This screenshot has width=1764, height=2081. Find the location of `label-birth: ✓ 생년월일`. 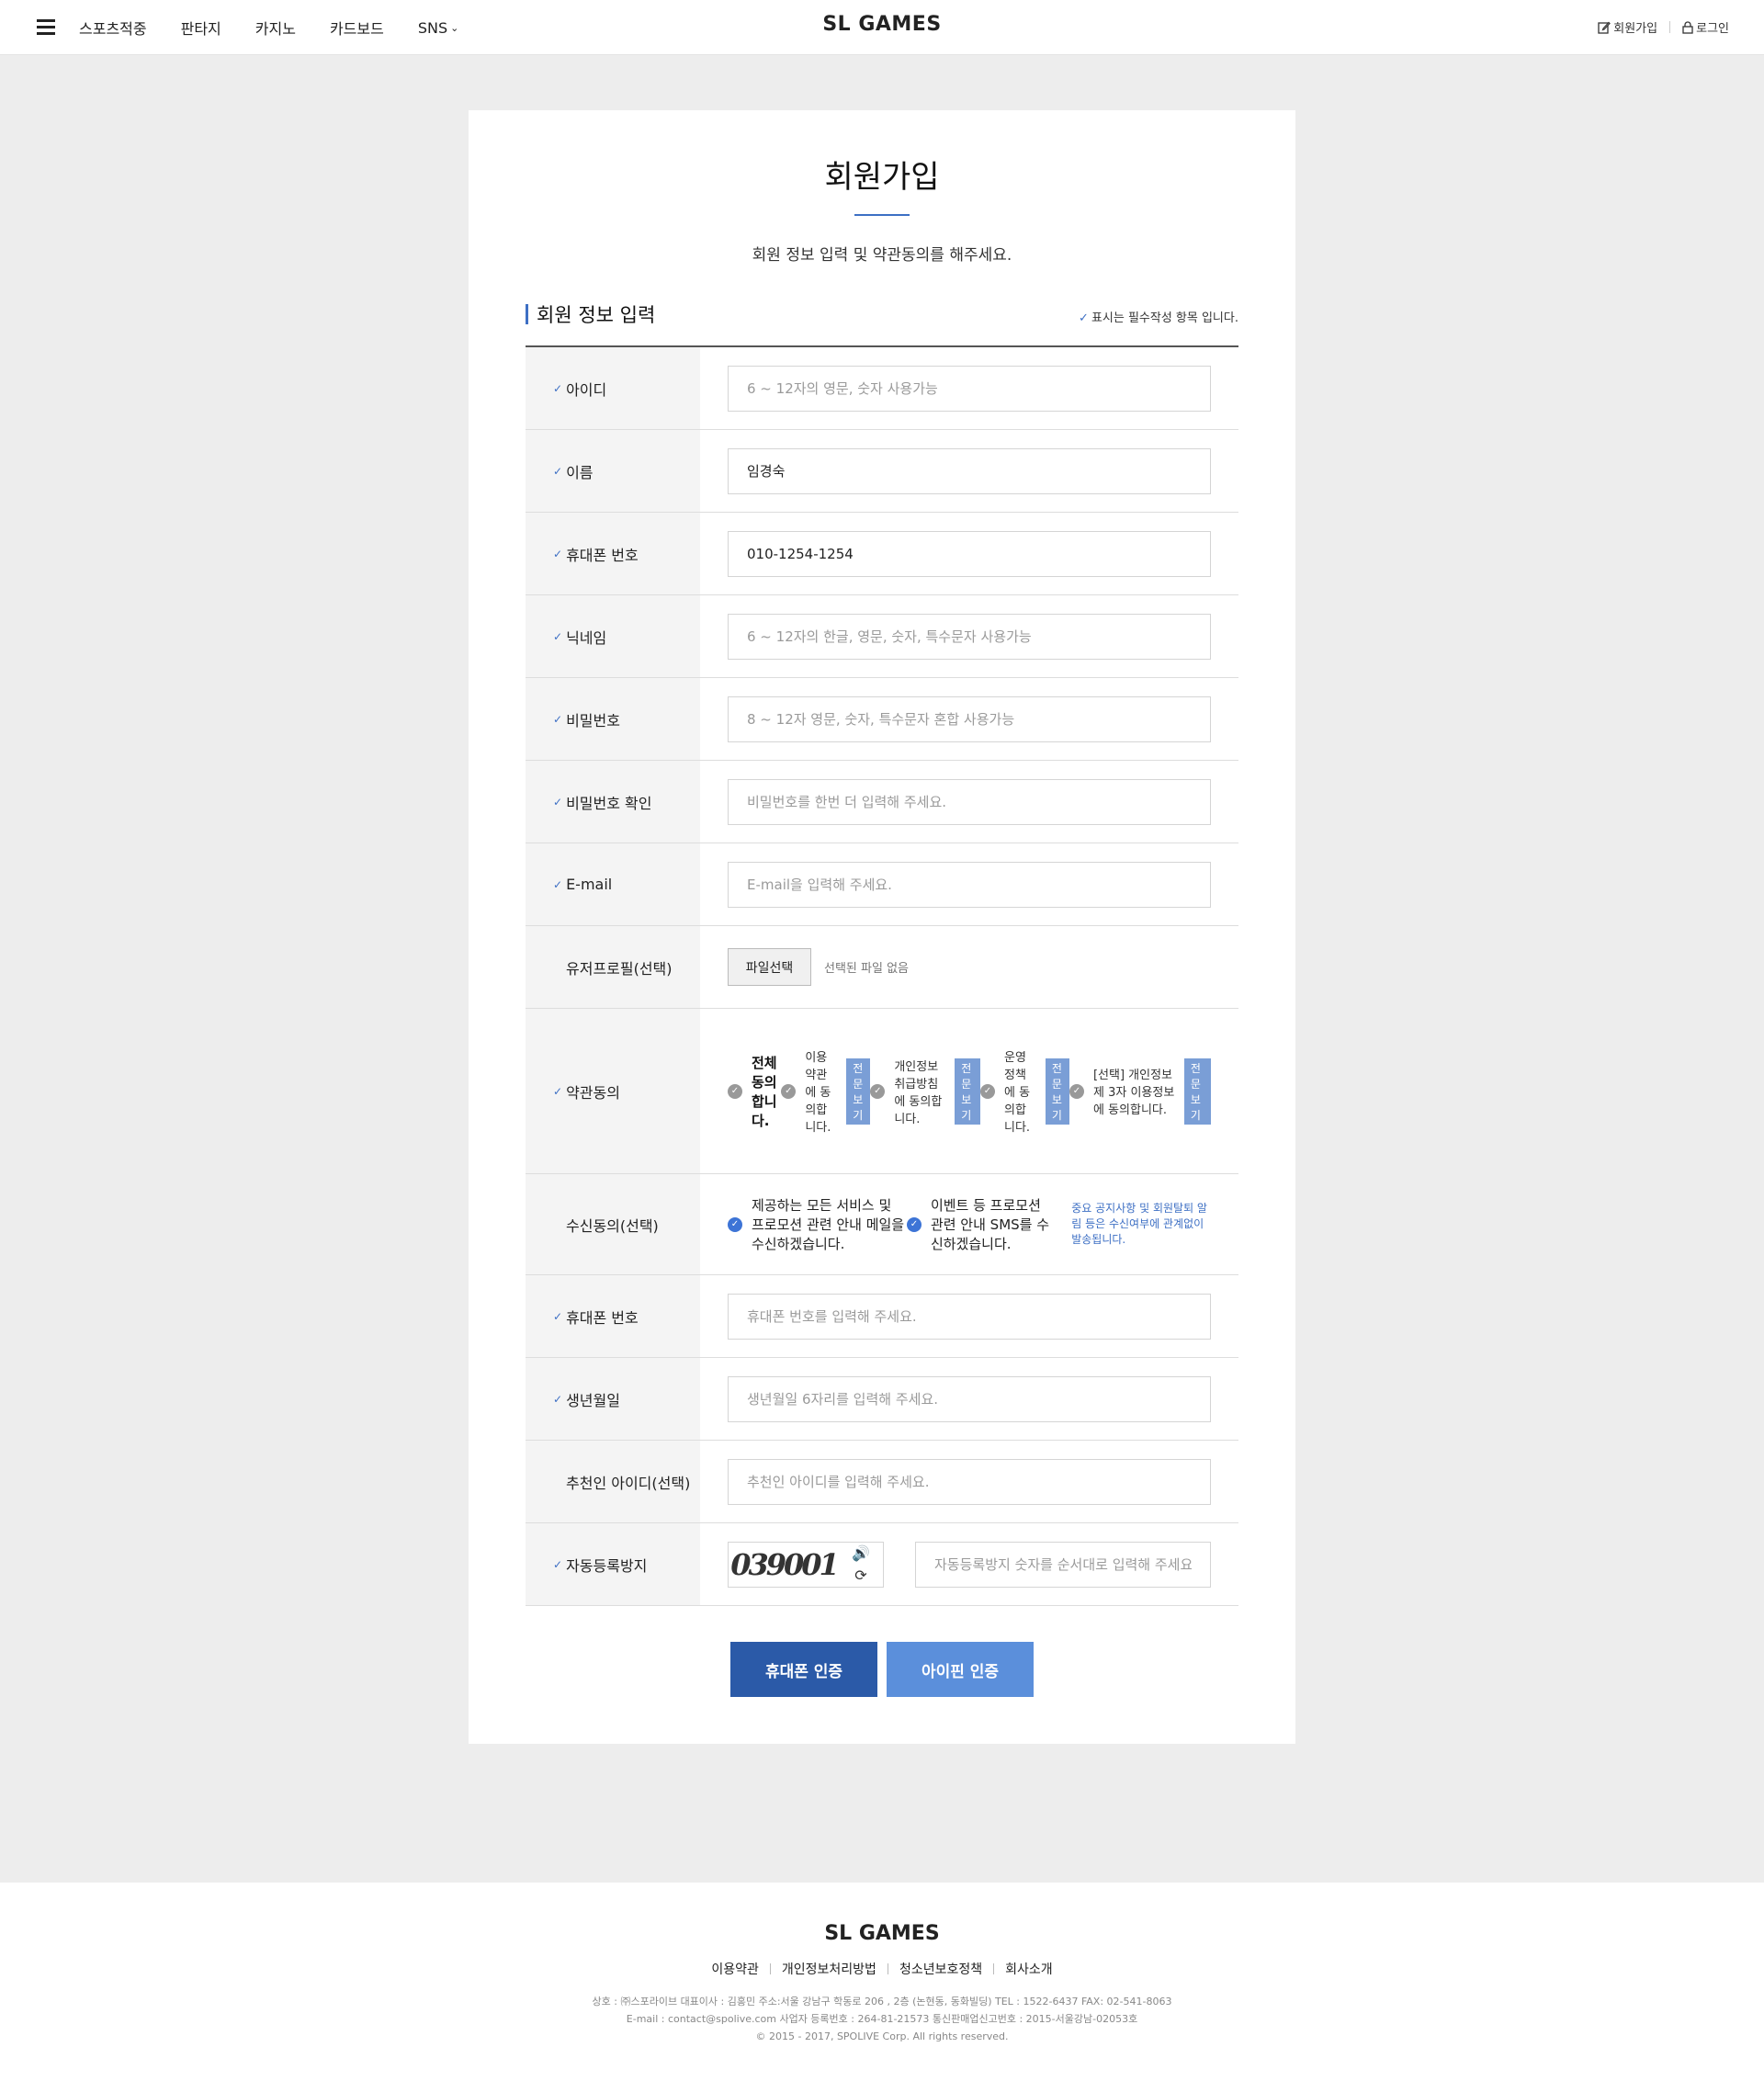

label-birth: ✓ 생년월일 is located at coordinates (613, 1399).